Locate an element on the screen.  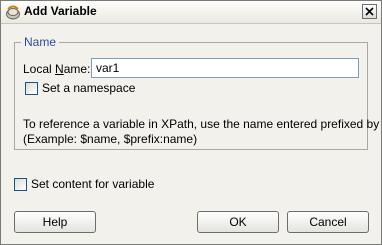
window-title: Add Variable is located at coordinates (60, 11).